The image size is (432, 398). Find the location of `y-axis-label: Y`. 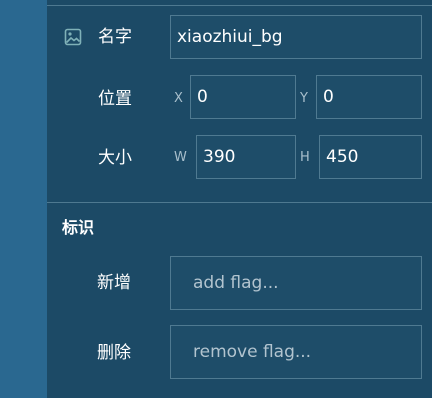

y-axis-label: Y is located at coordinates (304, 98).